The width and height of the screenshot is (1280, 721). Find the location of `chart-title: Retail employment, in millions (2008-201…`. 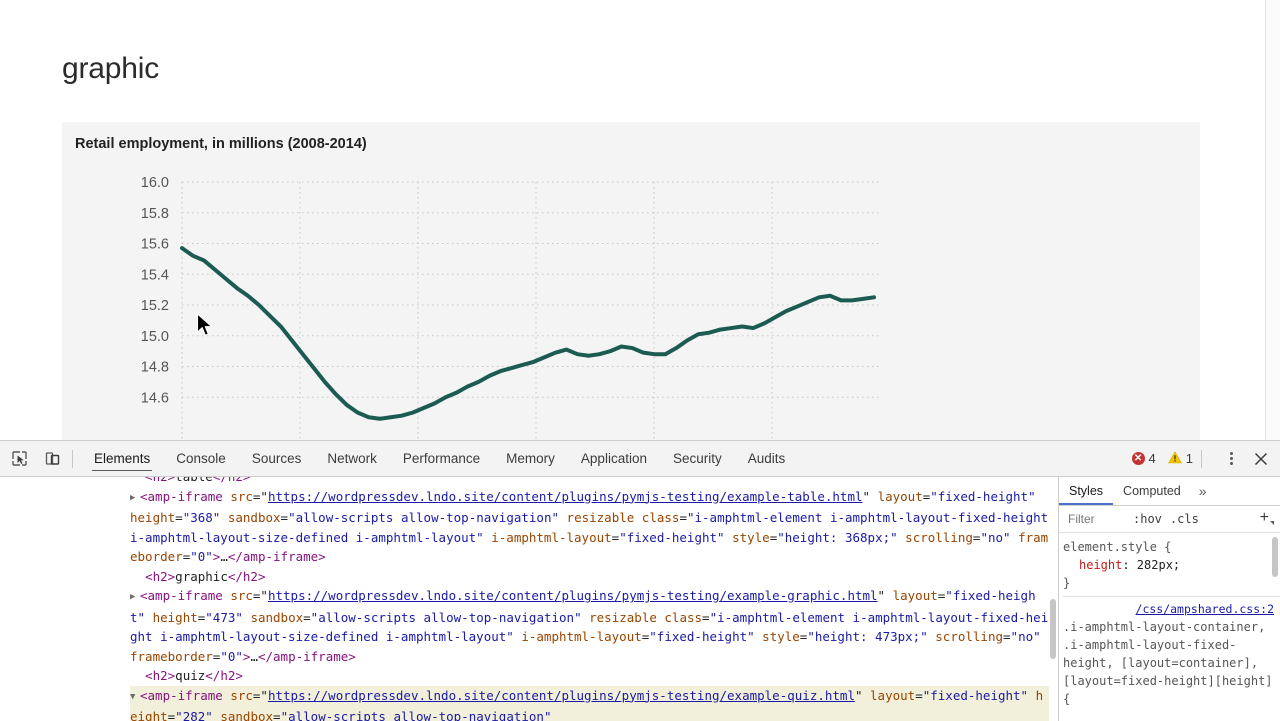

chart-title: Retail employment, in millions (2008-201… is located at coordinates (221, 144).